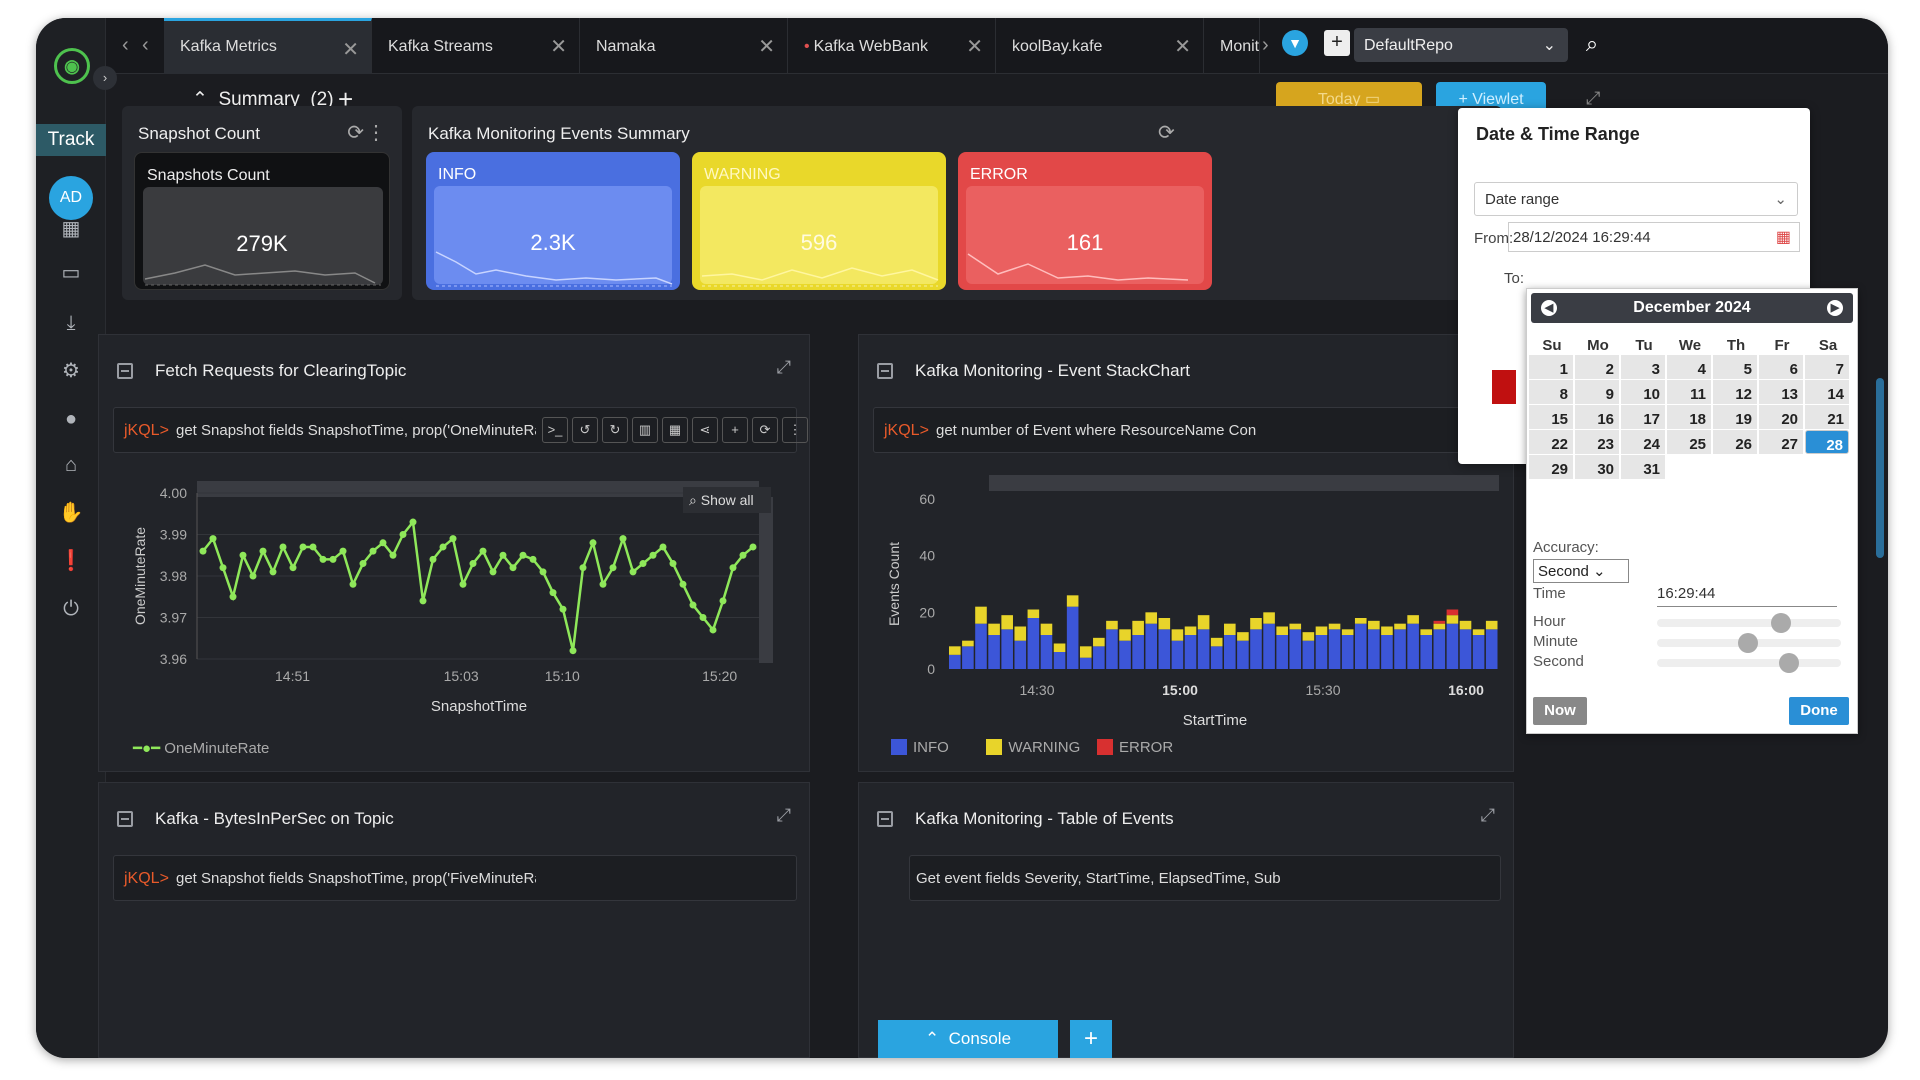  Describe the element at coordinates (553, 221) in the screenshot. I see `info-tile: INFO 2.3K` at that location.